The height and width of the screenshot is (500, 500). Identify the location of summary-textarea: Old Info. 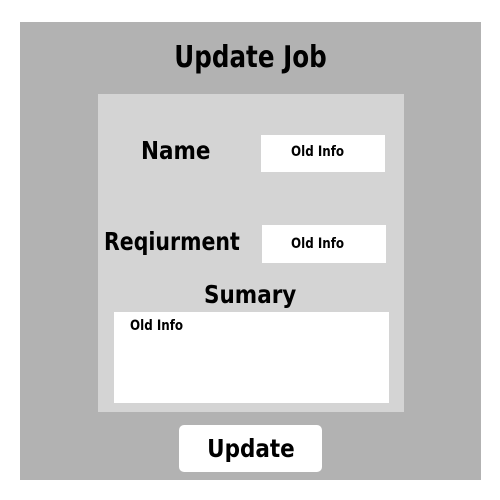
(251, 357).